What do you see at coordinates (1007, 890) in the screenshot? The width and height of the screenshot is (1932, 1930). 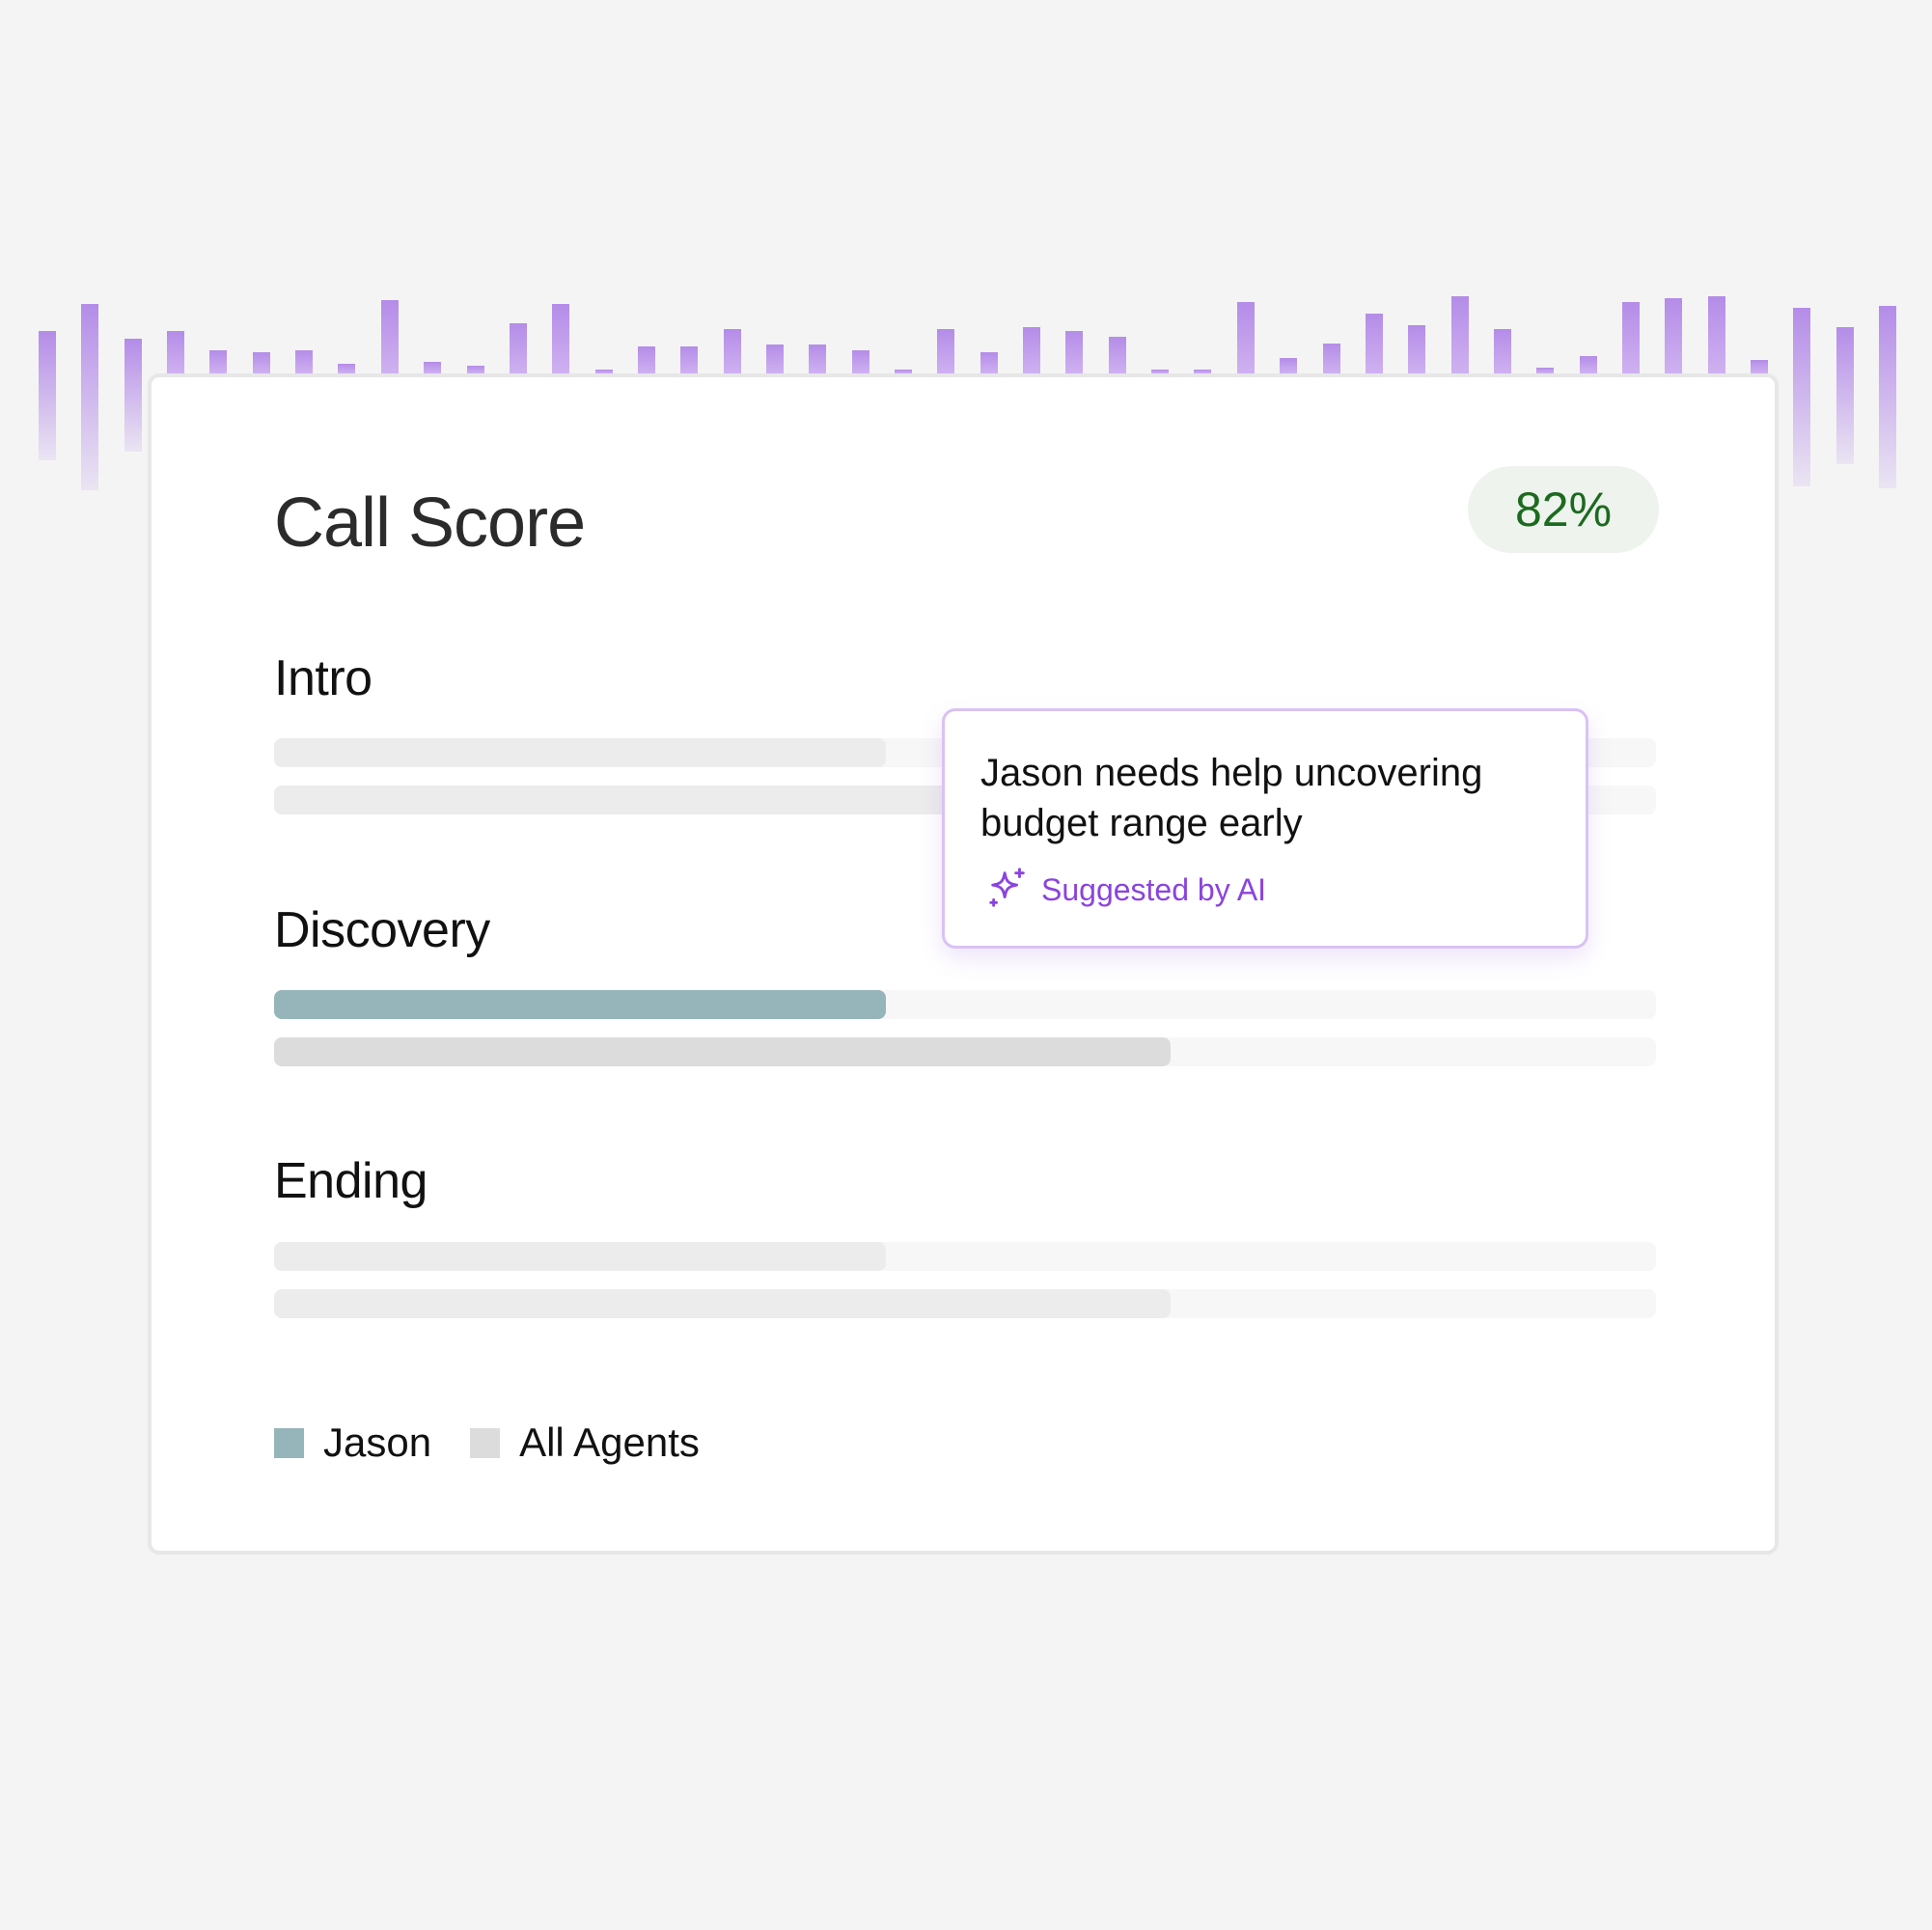 I see `sparkle-icon` at bounding box center [1007, 890].